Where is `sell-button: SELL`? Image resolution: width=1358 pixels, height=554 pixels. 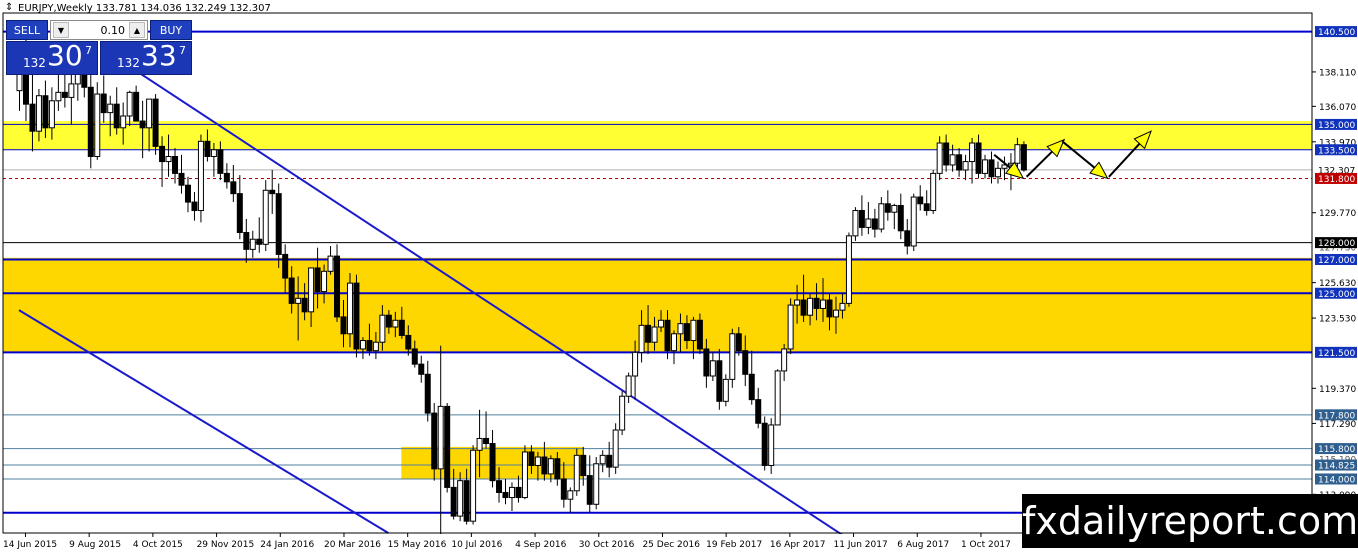
sell-button: SELL is located at coordinates (27, 30).